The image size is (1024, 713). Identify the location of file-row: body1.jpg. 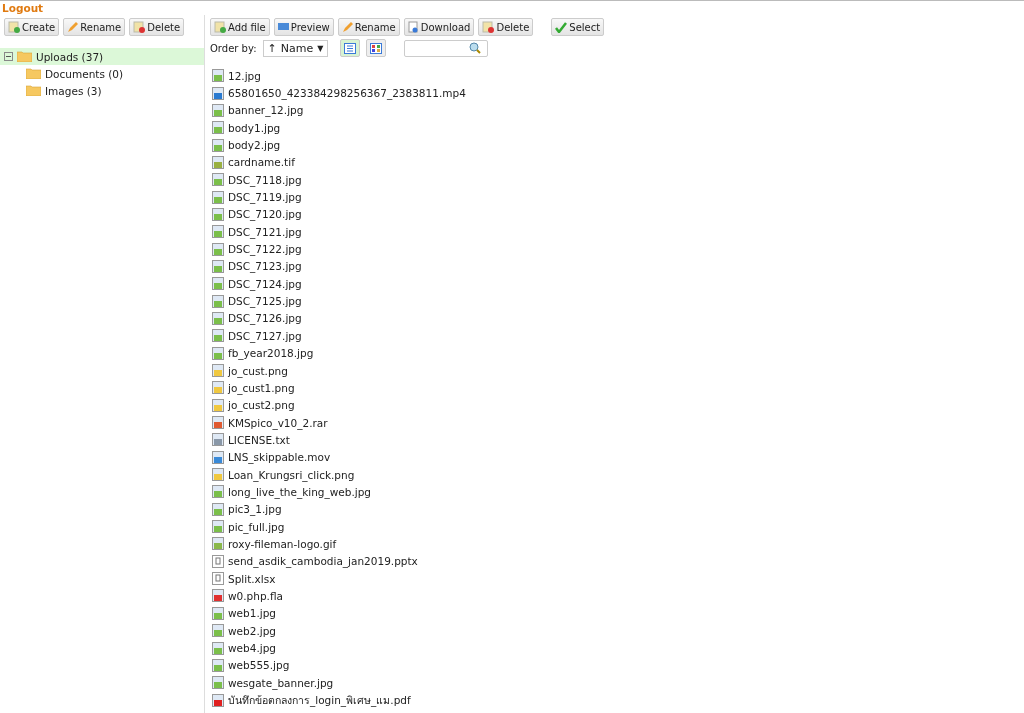
(617, 128).